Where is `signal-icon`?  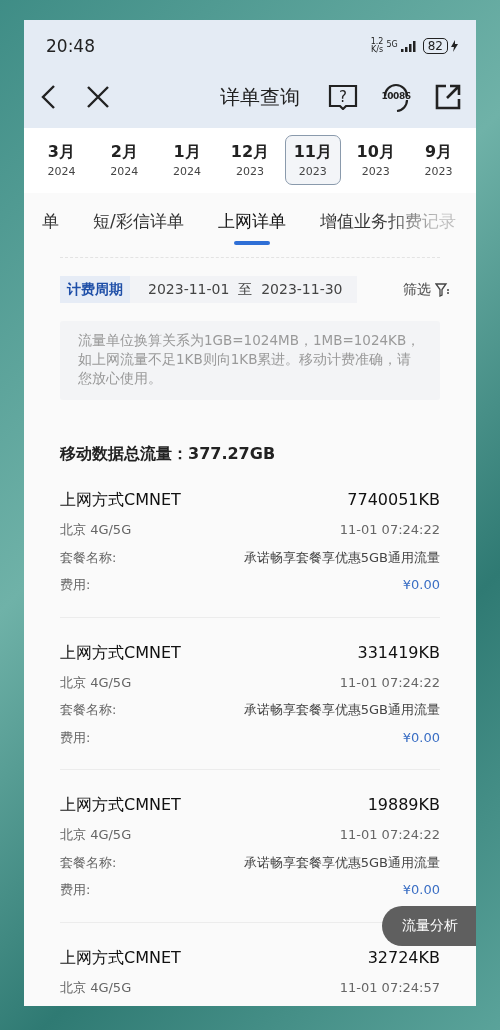 signal-icon is located at coordinates (408, 46).